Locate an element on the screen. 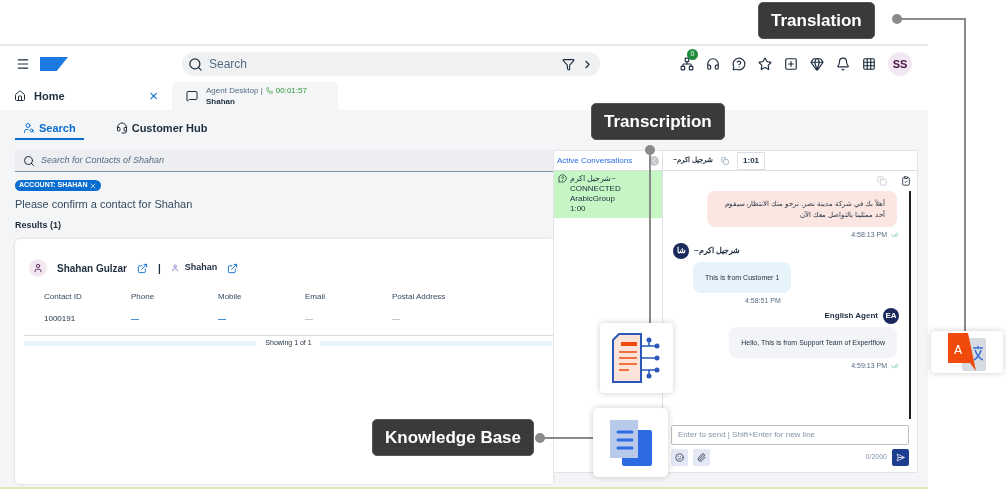  callout-label: Transcription is located at coordinates (658, 121).